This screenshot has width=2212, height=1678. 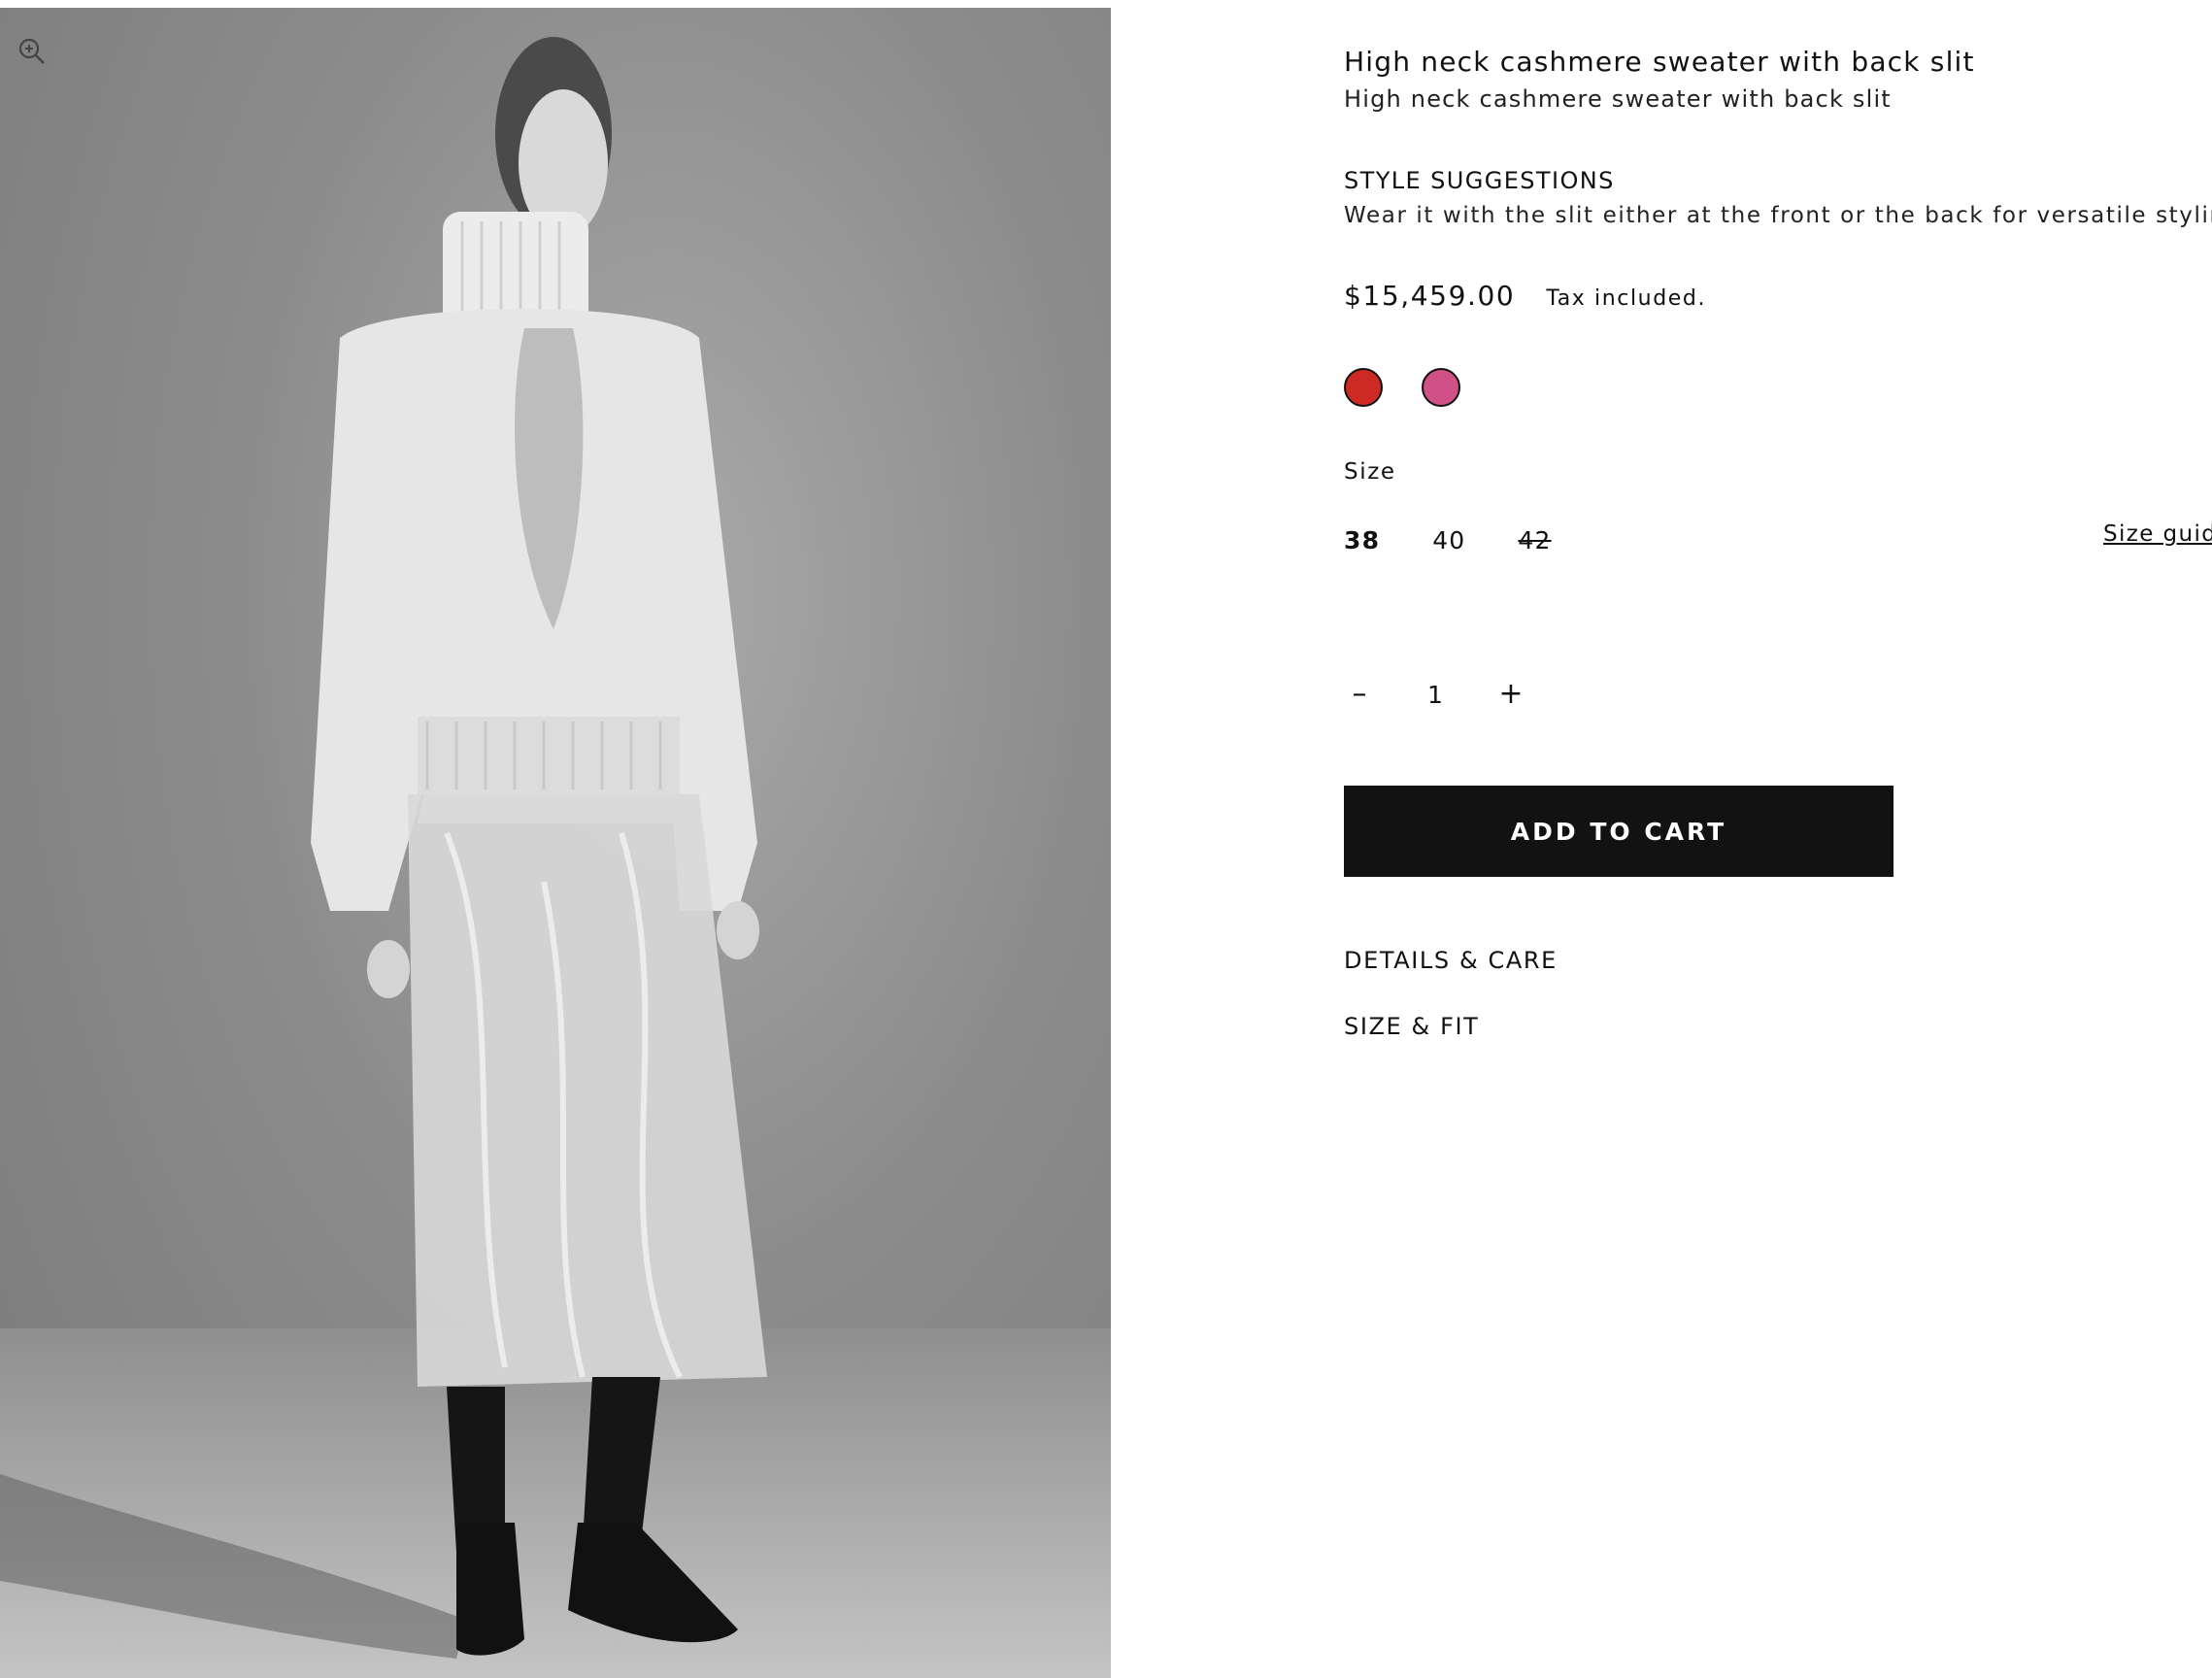 I want to click on color-swatches, so click(x=1778, y=387).